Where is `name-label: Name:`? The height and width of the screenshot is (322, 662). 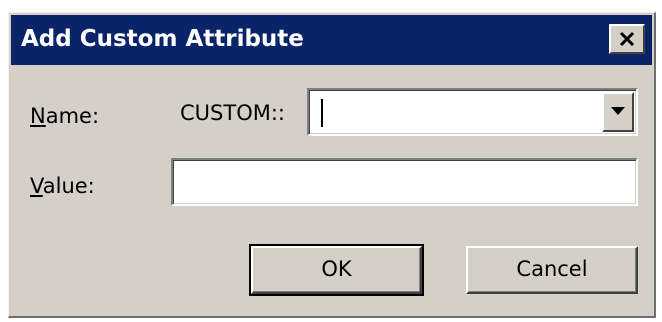 name-label: Name: is located at coordinates (64, 116).